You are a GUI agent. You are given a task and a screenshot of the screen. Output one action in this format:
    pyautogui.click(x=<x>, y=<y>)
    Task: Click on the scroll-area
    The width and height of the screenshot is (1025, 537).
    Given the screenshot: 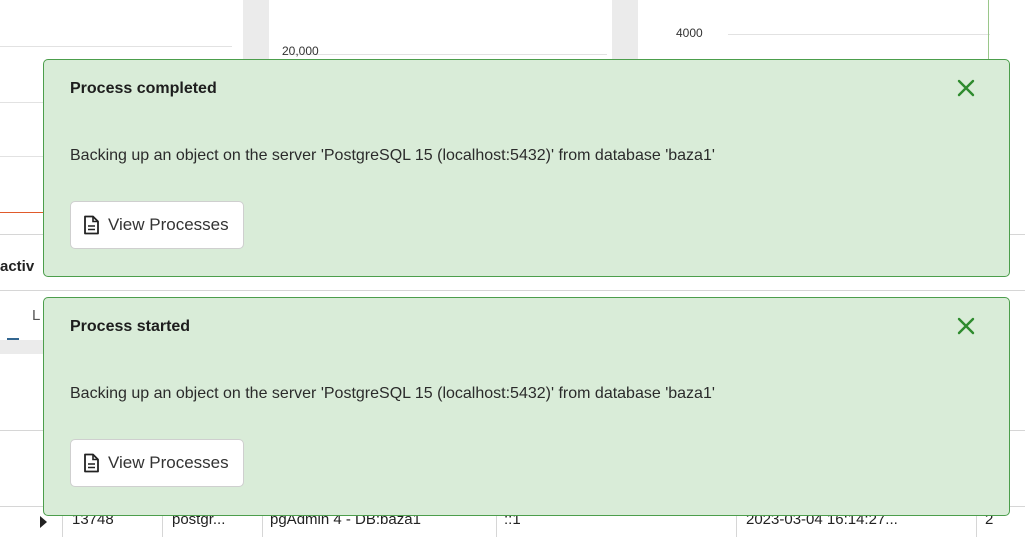 What is the action you would take?
    pyautogui.click(x=21, y=347)
    